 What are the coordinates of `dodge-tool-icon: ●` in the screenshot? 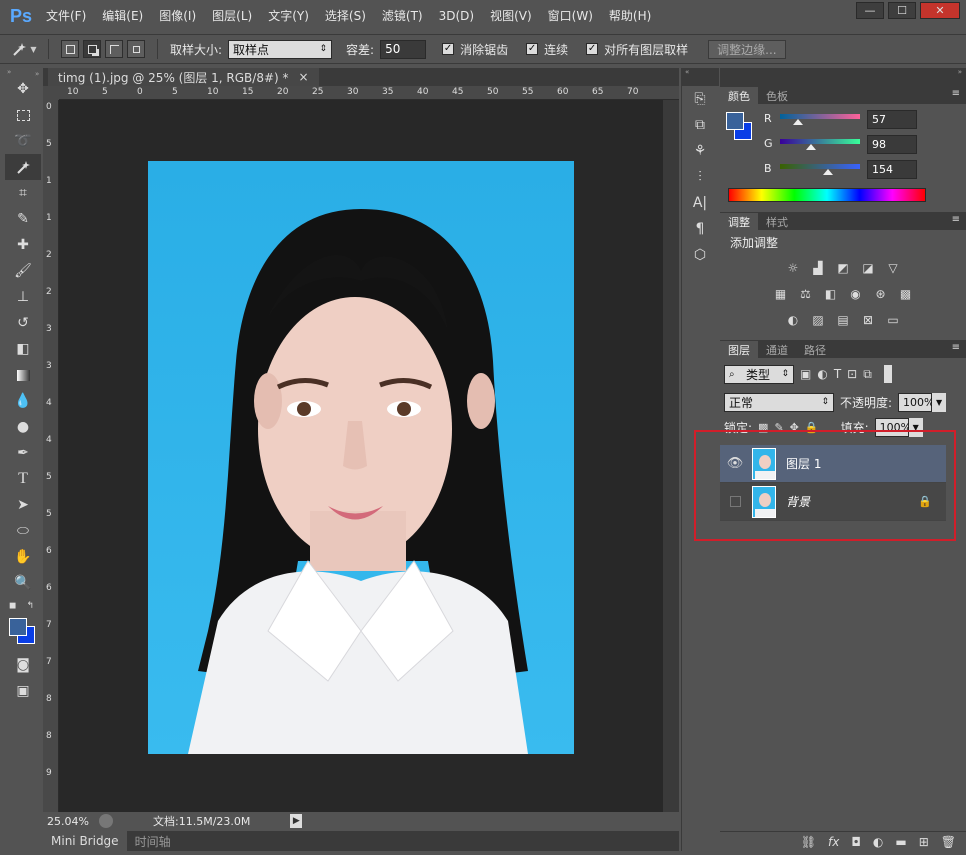 It's located at (23, 427).